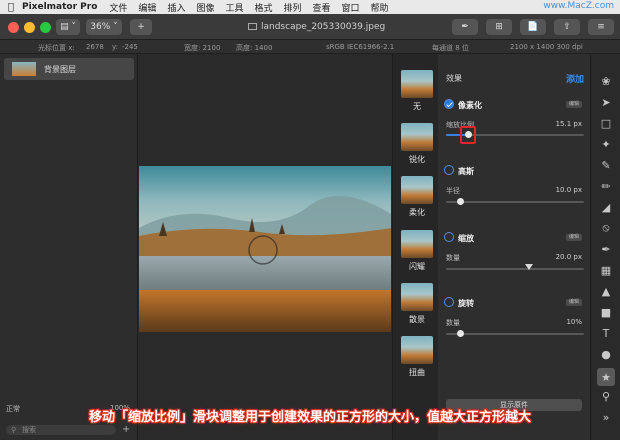 The height and width of the screenshot is (440, 620). Describe the element at coordinates (569, 124) in the screenshot. I see `pixelate-scale-value: 15.1 px` at that location.